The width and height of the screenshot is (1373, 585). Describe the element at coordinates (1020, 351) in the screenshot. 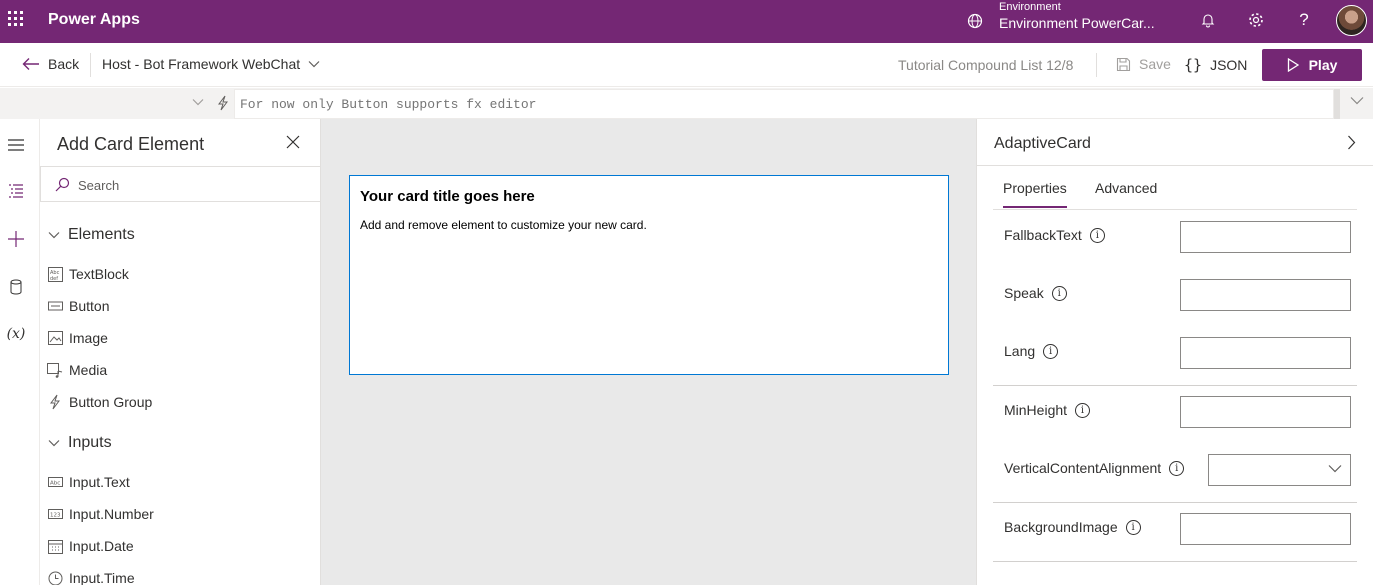

I see `field-label: Lang` at that location.